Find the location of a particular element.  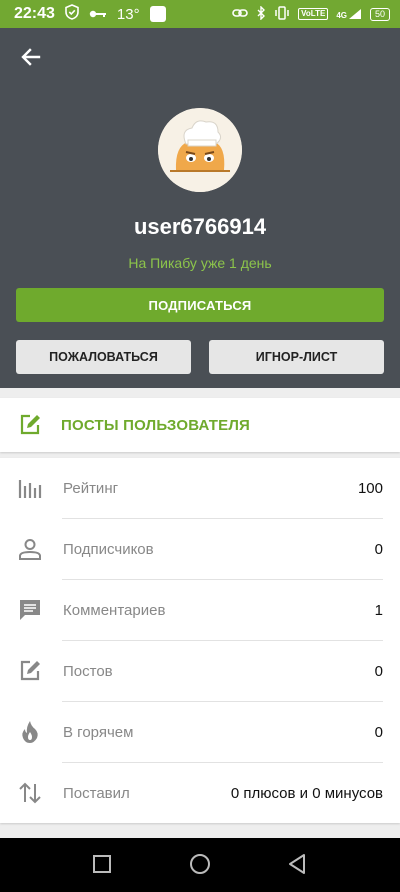

comment-icon is located at coordinates (30, 610).